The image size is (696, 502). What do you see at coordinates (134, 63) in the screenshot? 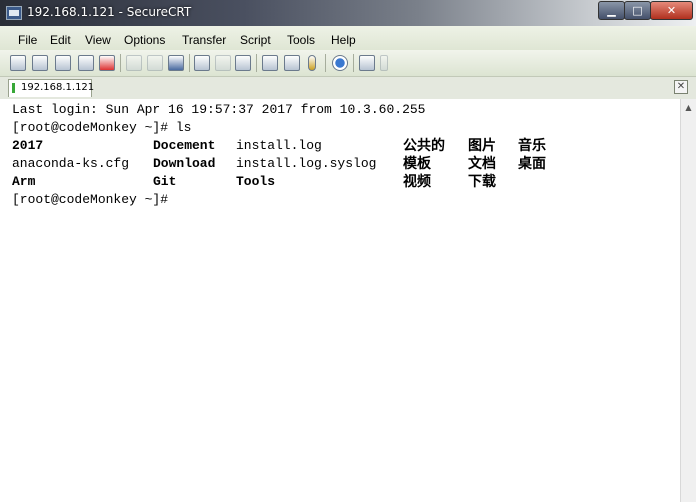
I see `copy-icon` at bounding box center [134, 63].